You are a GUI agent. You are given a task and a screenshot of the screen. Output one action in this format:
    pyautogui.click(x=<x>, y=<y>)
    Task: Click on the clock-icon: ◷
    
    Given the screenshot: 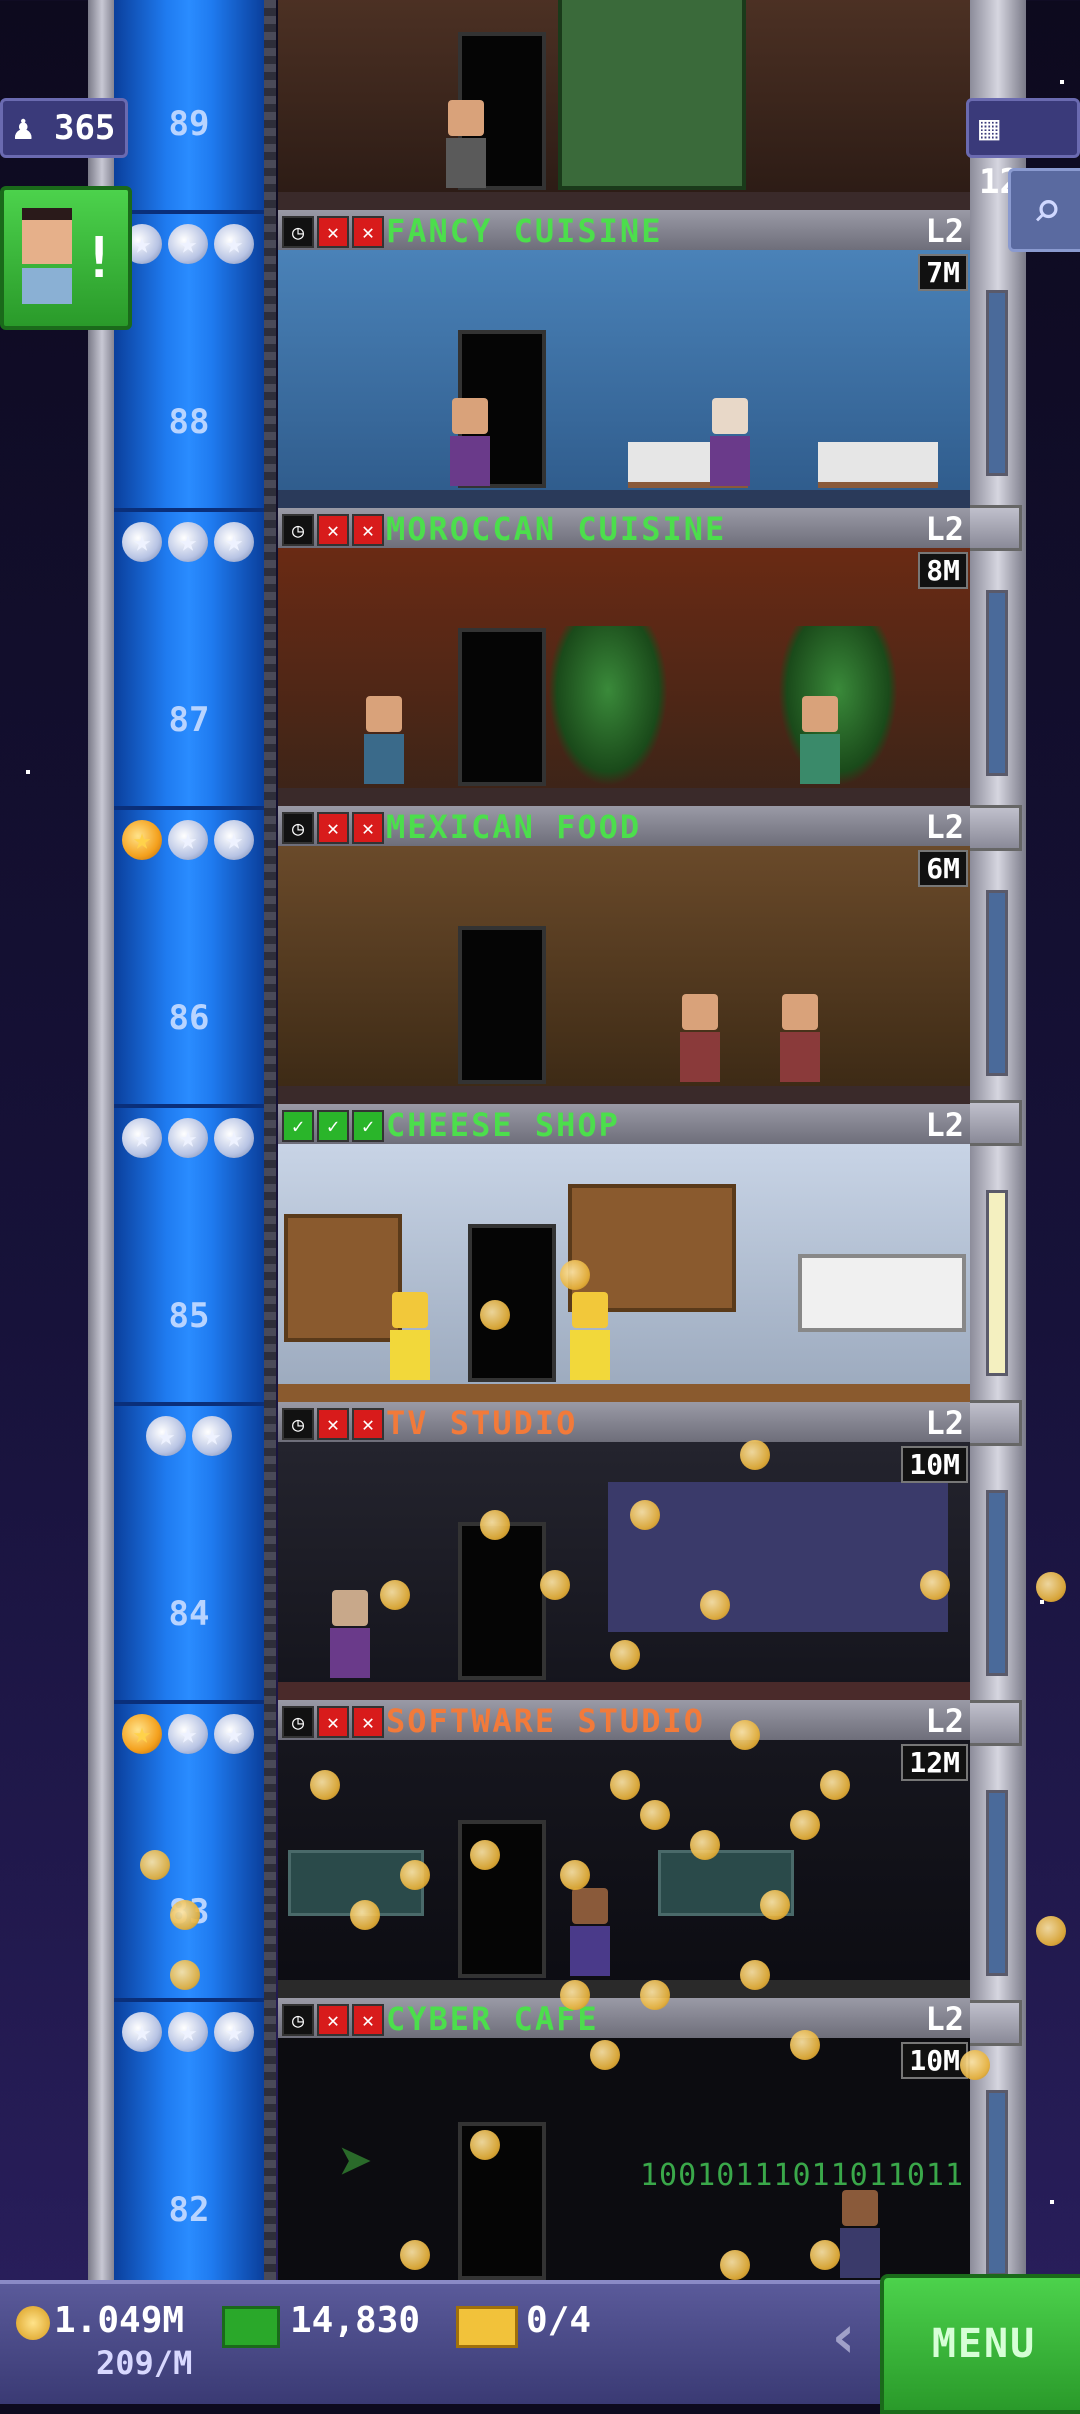 What is the action you would take?
    pyautogui.click(x=298, y=530)
    